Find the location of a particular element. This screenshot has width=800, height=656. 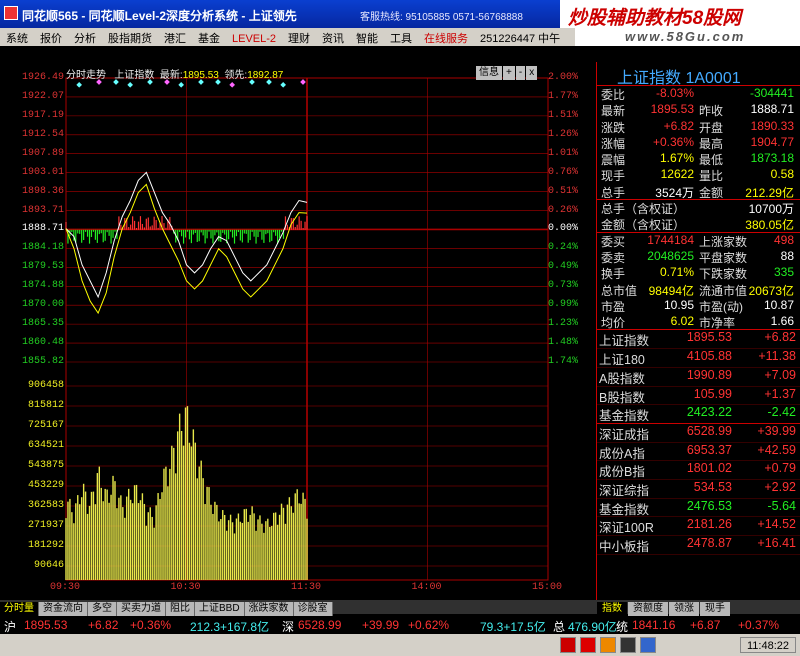

quote-value: 212.29亿 is located at coordinates (769, 192).